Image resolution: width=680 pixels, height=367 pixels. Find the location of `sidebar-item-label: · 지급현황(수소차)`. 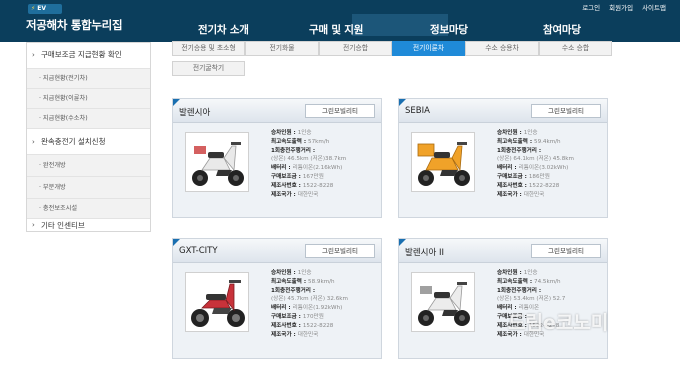

sidebar-item-label: · 지급현황(수소차) is located at coordinates (63, 118).